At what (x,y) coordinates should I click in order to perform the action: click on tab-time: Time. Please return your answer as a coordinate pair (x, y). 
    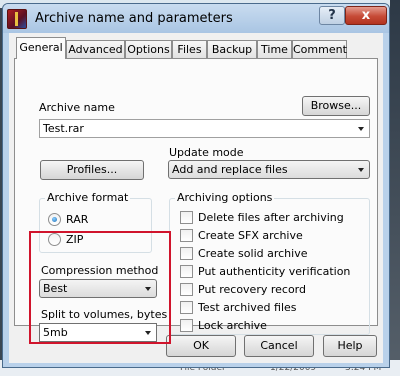
    Looking at the image, I should click on (274, 49).